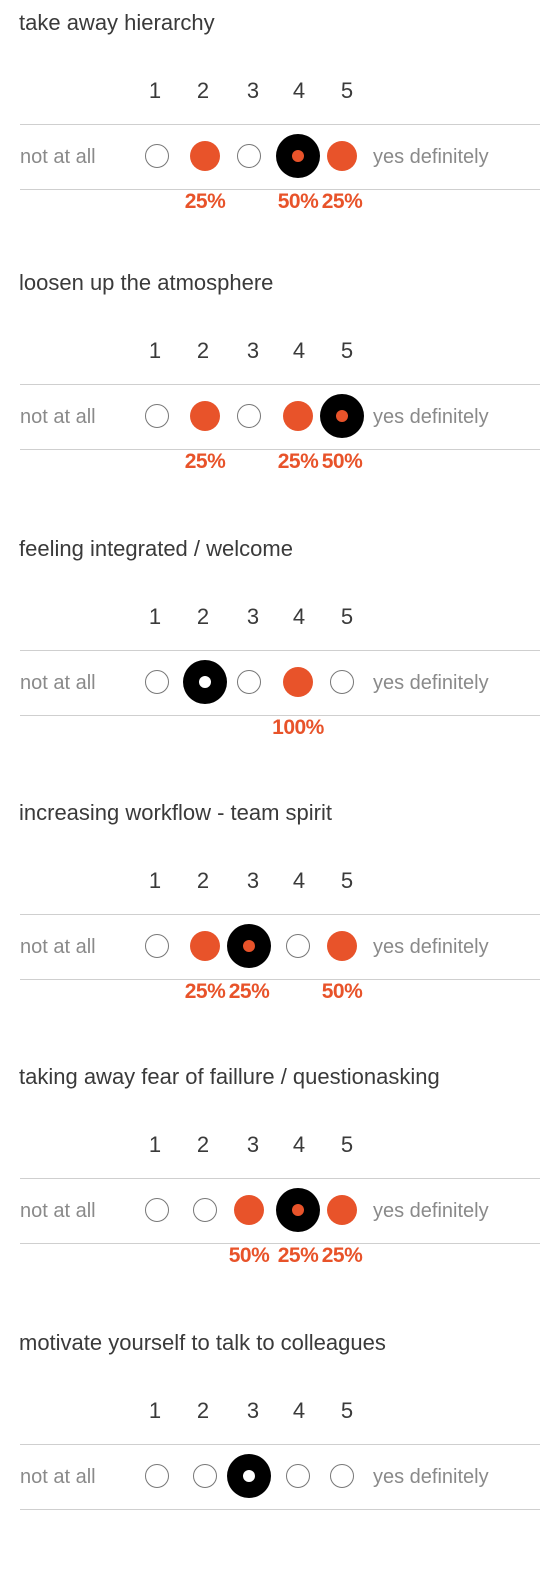 This screenshot has width=551, height=1580. What do you see at coordinates (146, 282) in the screenshot?
I see `question-title: loosen up the atmosphere` at bounding box center [146, 282].